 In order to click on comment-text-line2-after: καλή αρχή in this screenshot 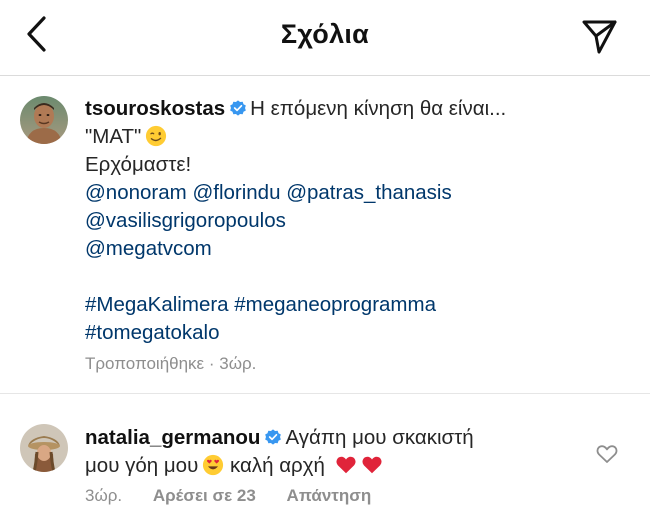, I will do `click(277, 465)`.